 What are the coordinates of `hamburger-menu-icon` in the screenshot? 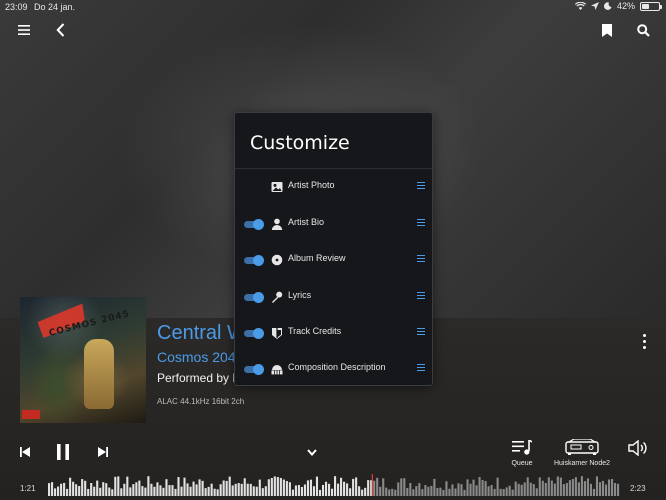 It's located at (24, 30).